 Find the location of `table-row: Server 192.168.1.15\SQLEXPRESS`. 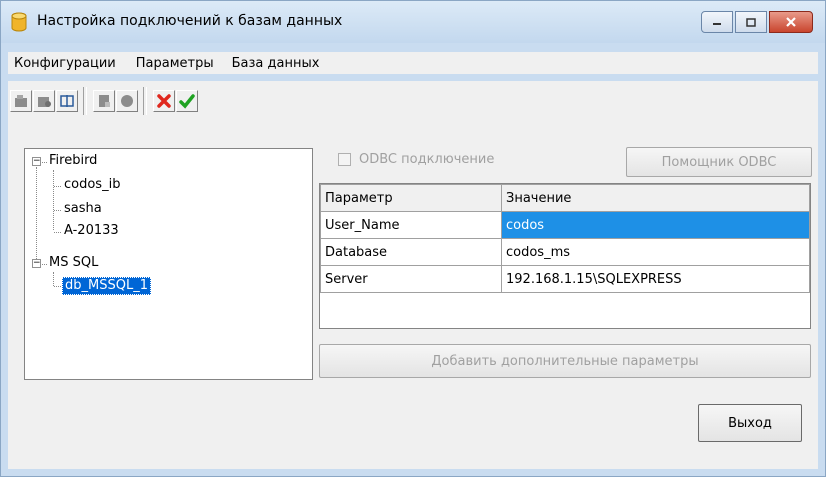

table-row: Server 192.168.1.15\SQLEXPRESS is located at coordinates (565, 279).